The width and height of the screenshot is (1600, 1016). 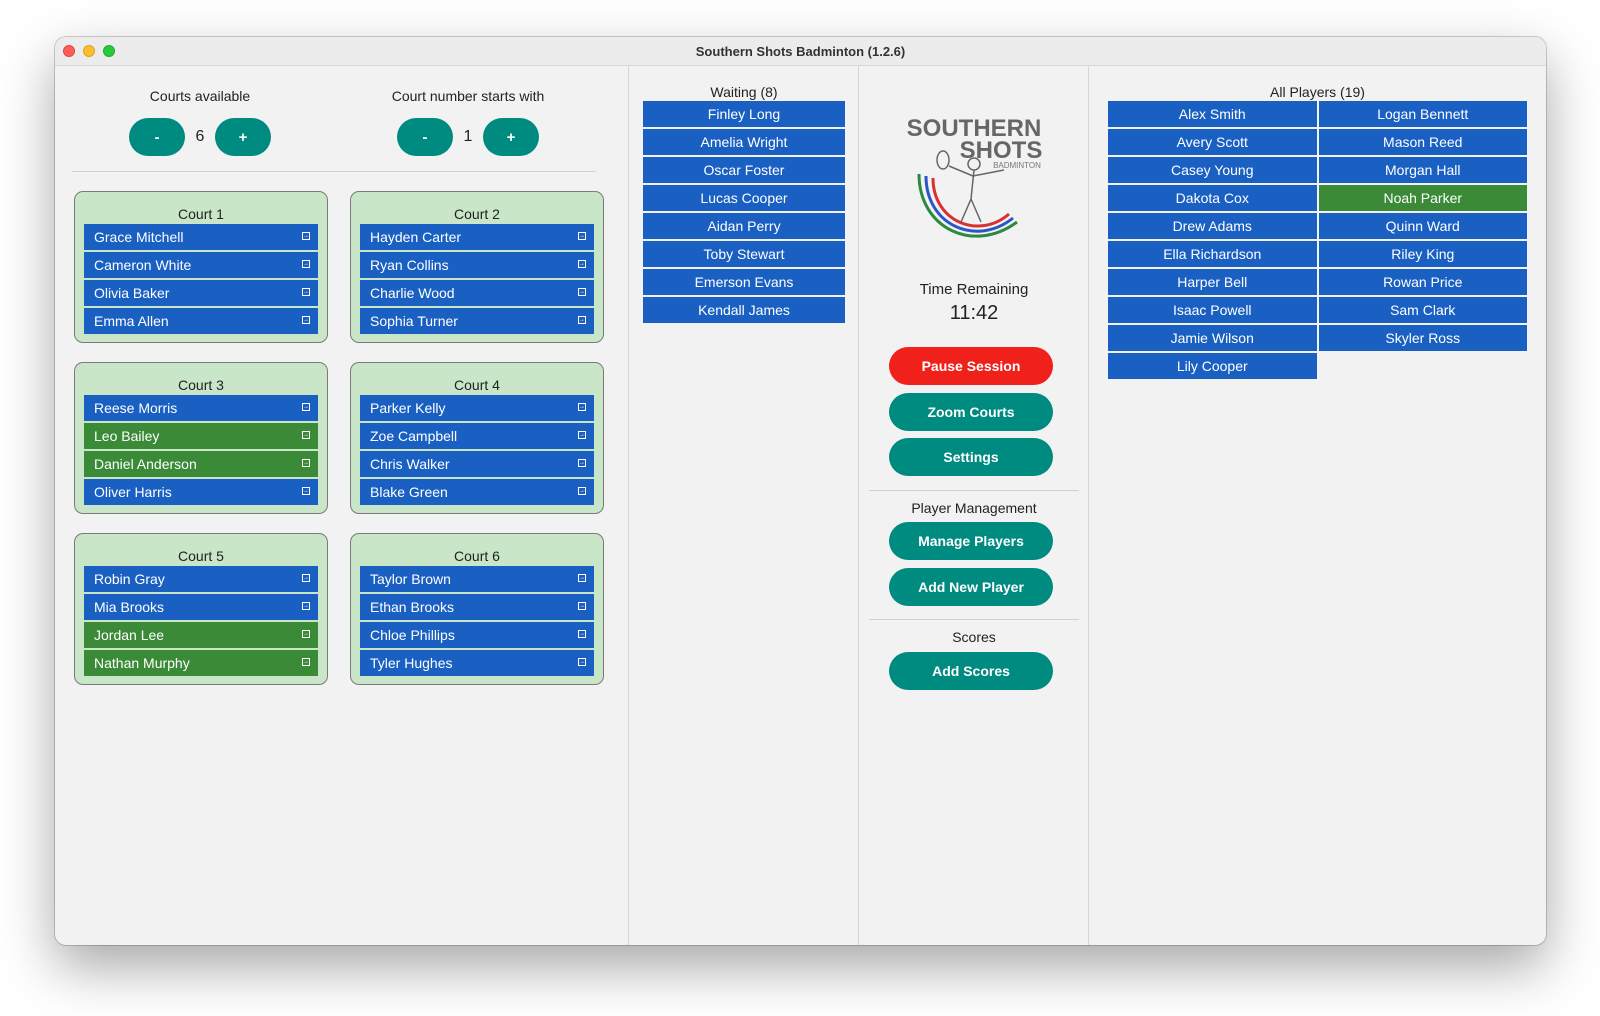 I want to click on player-name: Ethan Brooks, so click(x=412, y=607).